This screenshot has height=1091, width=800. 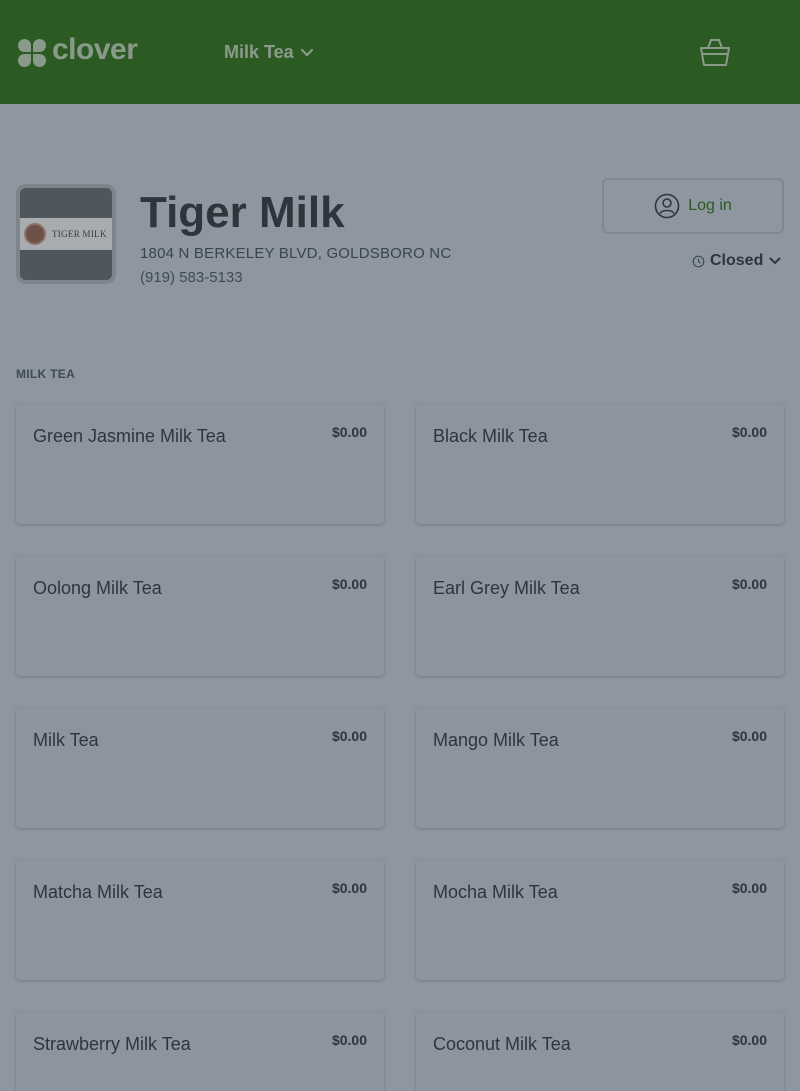 I want to click on menu-item-name: Strawberry Milk Tea, so click(x=112, y=1044).